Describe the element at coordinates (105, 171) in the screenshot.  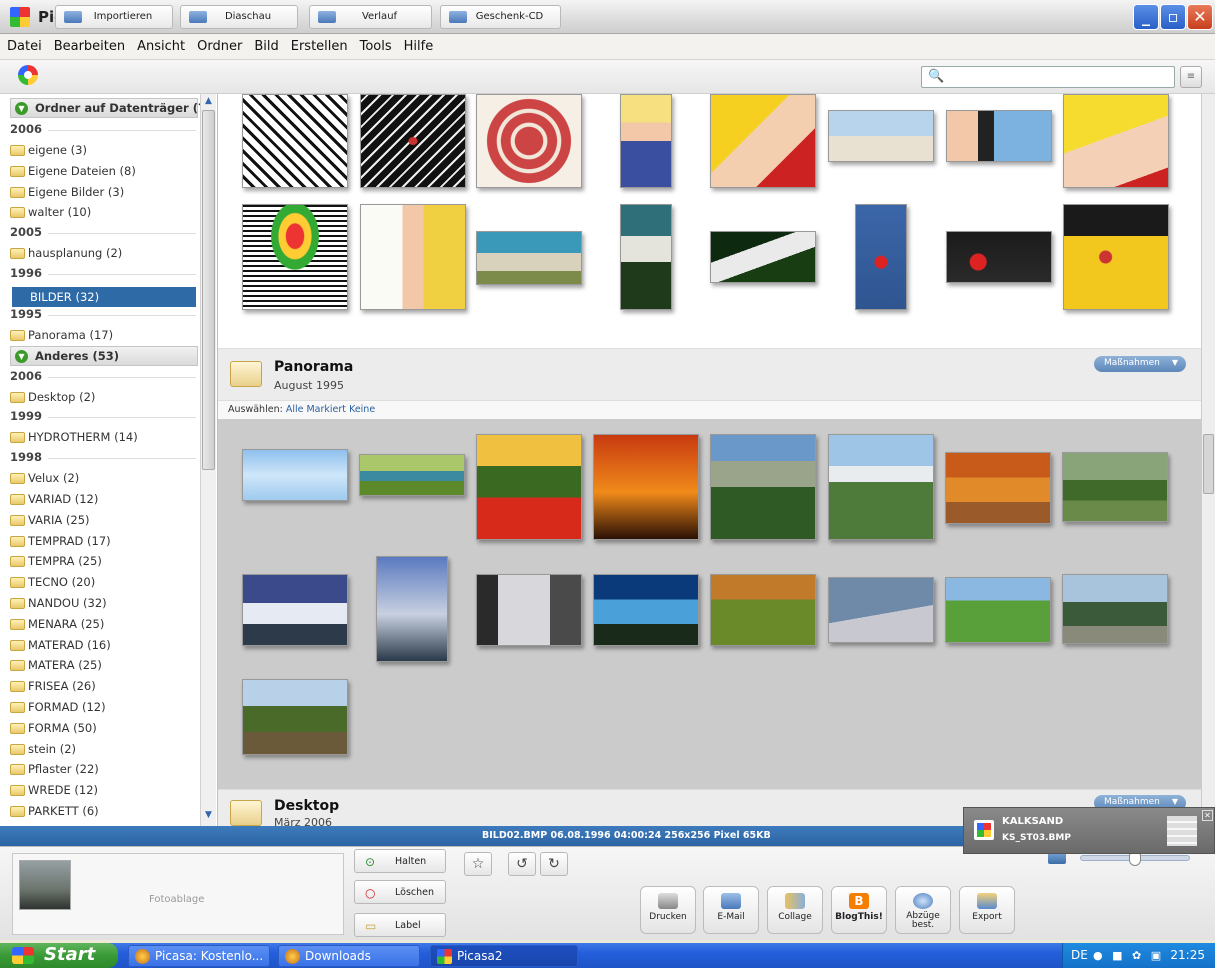
I see `sidebar-folder: Eigene Dateien (8)` at that location.